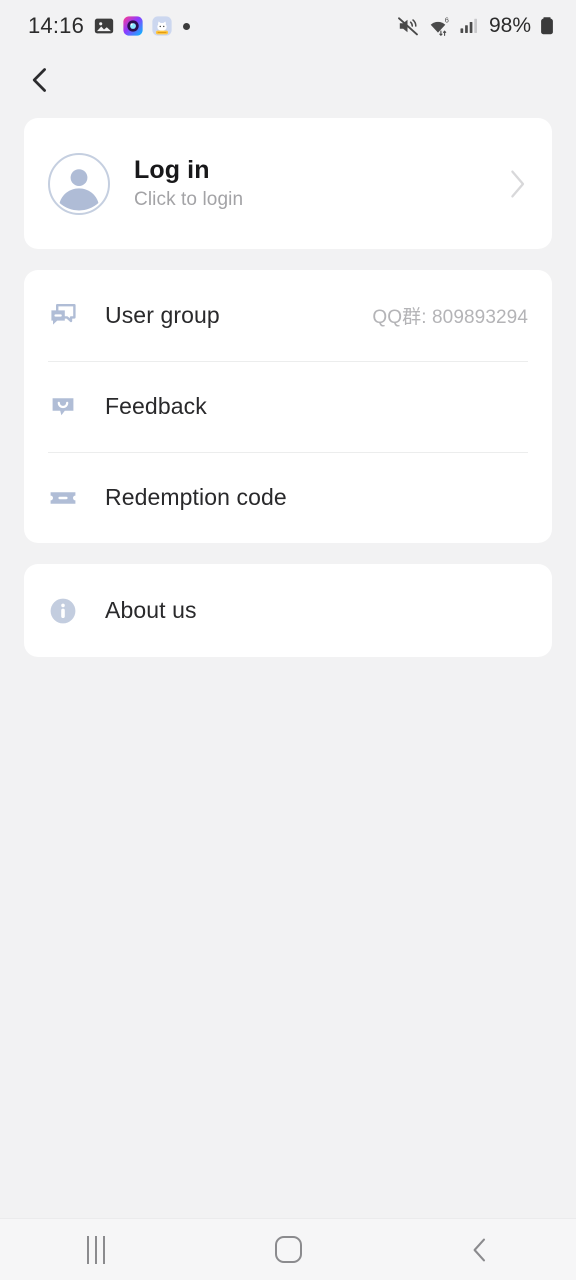 Image resolution: width=576 pixels, height=1280 pixels. I want to click on menu-item-label: About us, so click(151, 610).